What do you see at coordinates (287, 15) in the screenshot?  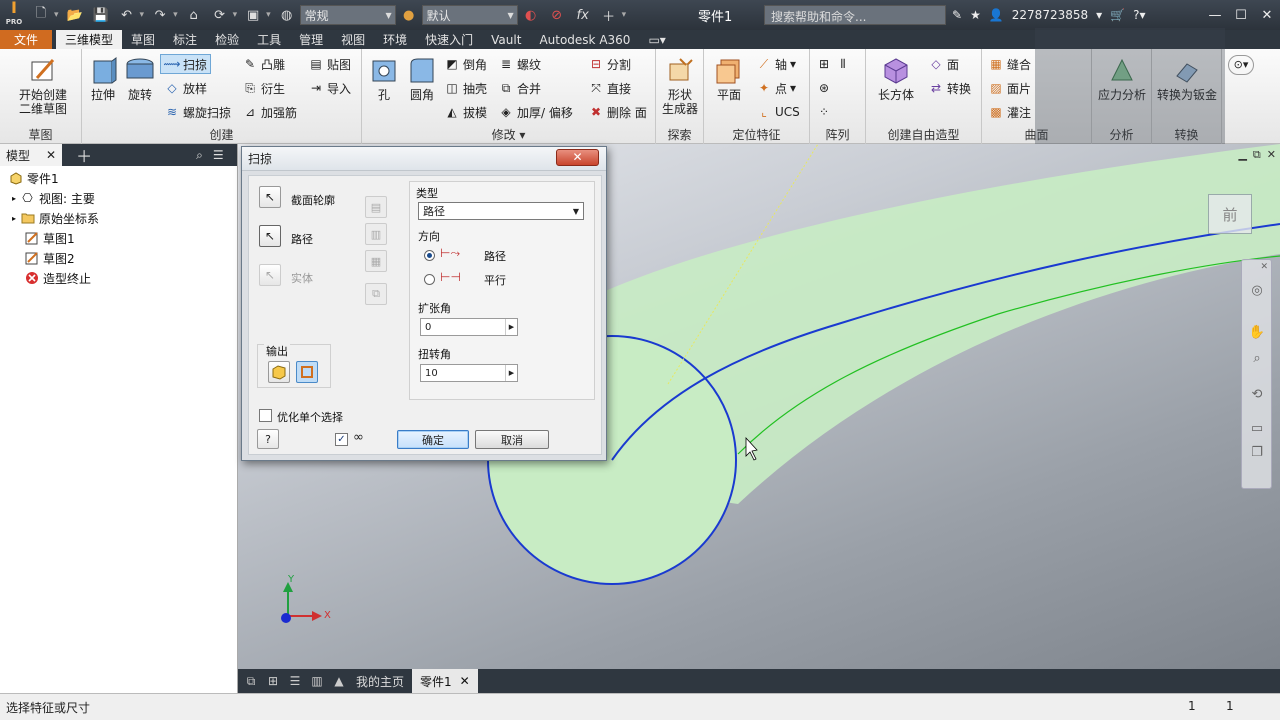 I see `material-icon: ◍` at bounding box center [287, 15].